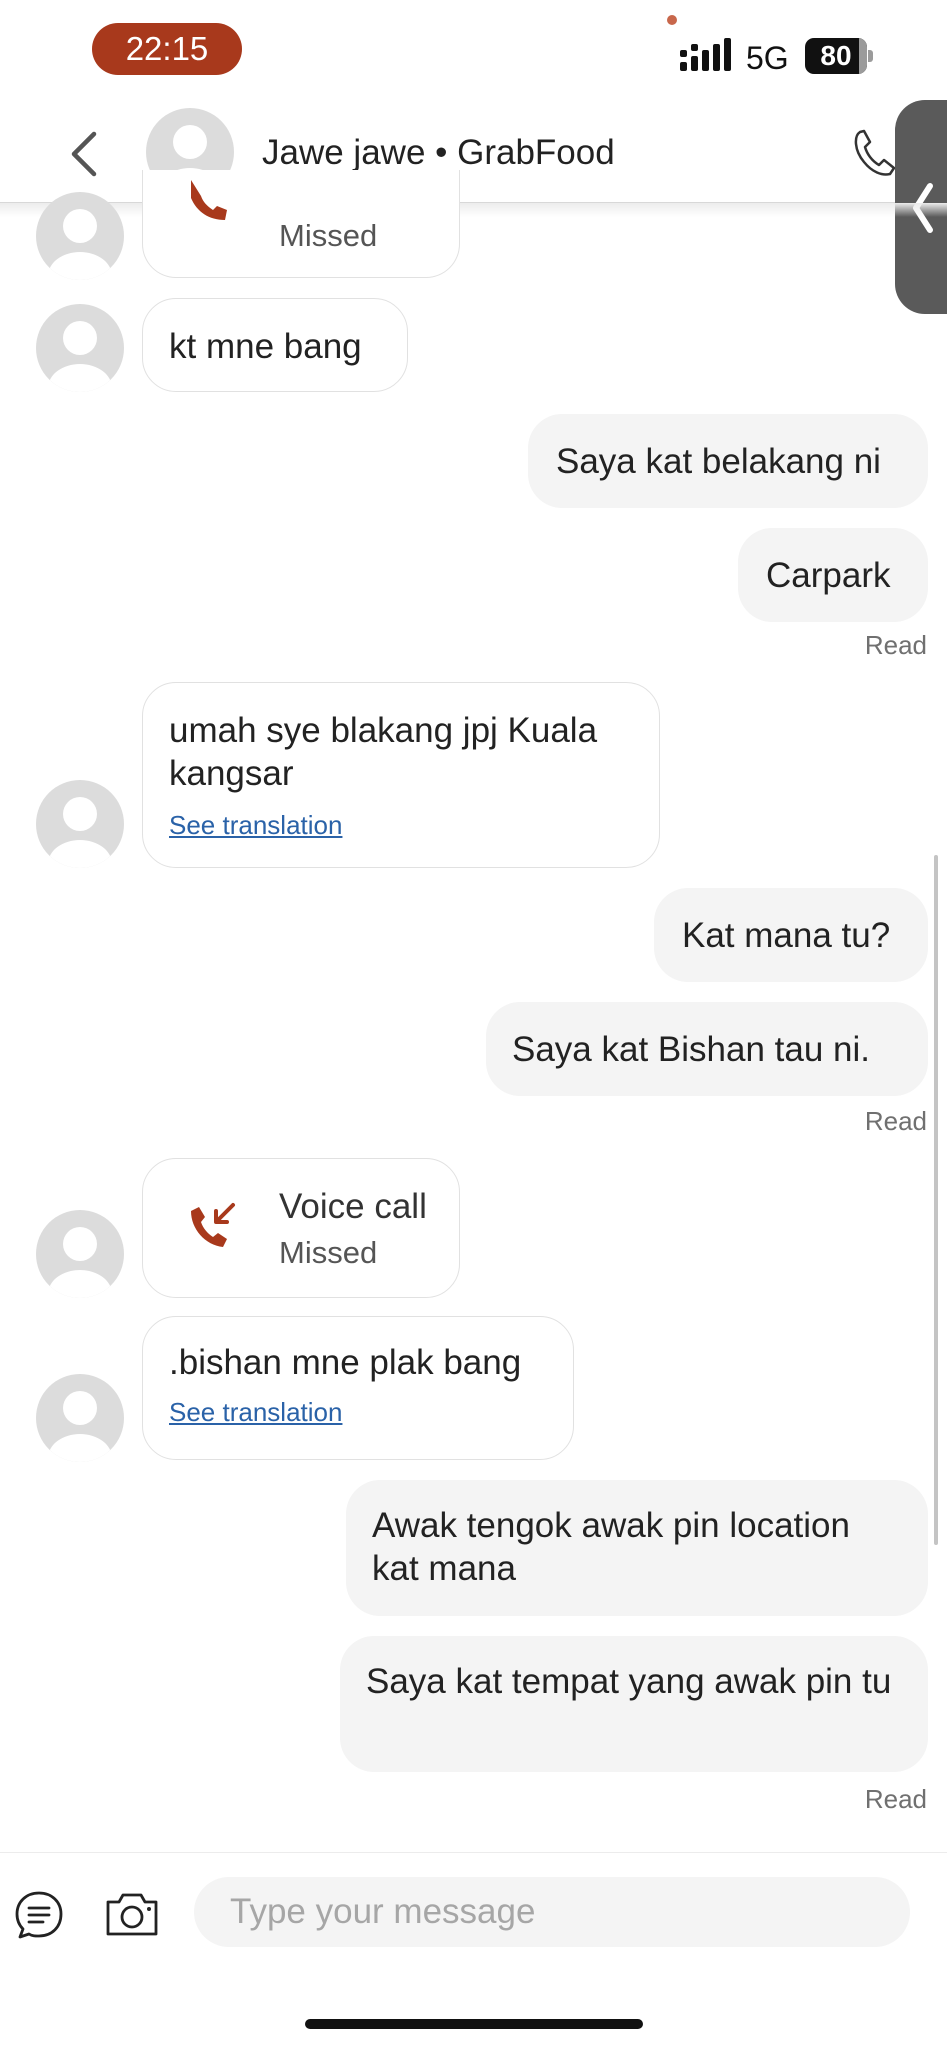 This screenshot has height=2049, width=947. Describe the element at coordinates (345, 1362) in the screenshot. I see `message-text: .bishan mne plak bang` at that location.